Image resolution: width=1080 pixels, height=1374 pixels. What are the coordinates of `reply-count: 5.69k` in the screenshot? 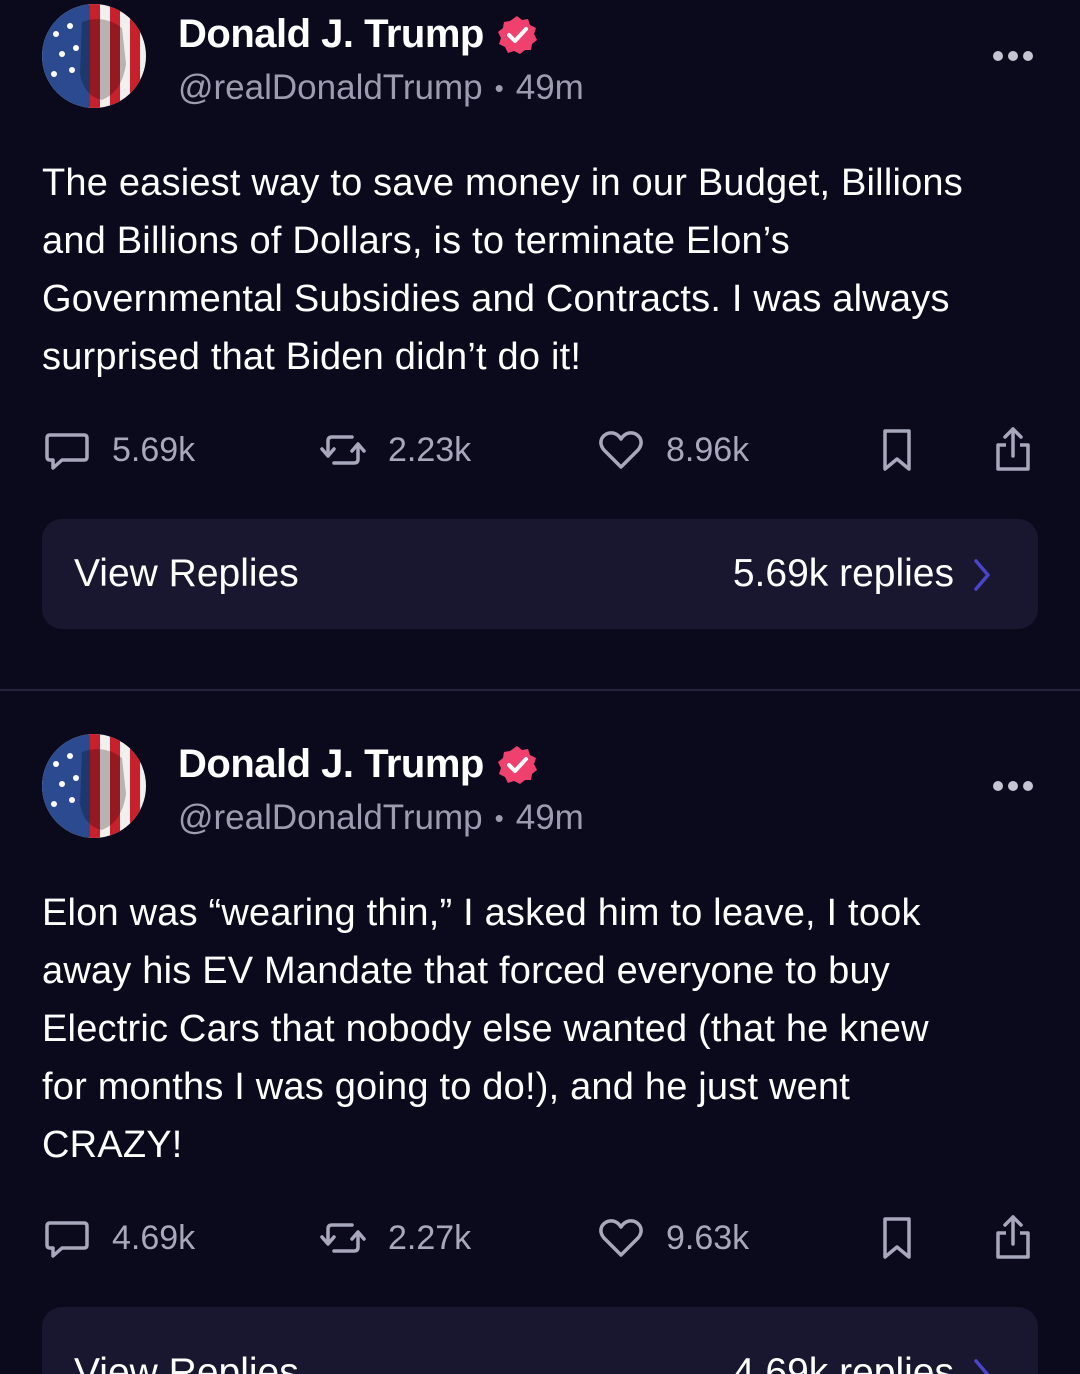 It's located at (154, 449).